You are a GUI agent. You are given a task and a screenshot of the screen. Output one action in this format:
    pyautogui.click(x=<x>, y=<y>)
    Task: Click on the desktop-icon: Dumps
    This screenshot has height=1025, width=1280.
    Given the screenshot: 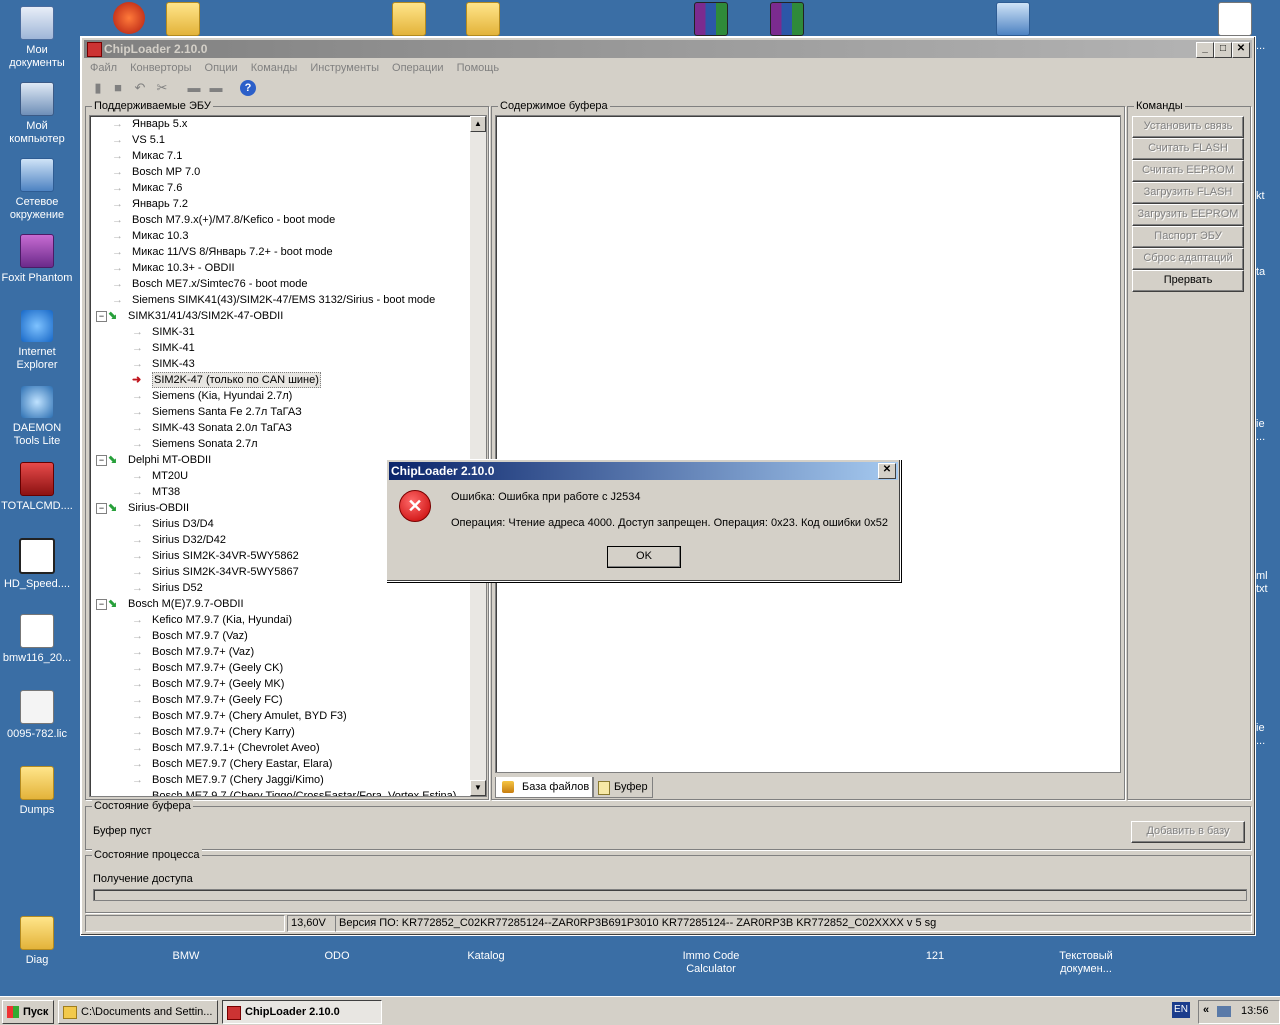 What is the action you would take?
    pyautogui.click(x=37, y=791)
    